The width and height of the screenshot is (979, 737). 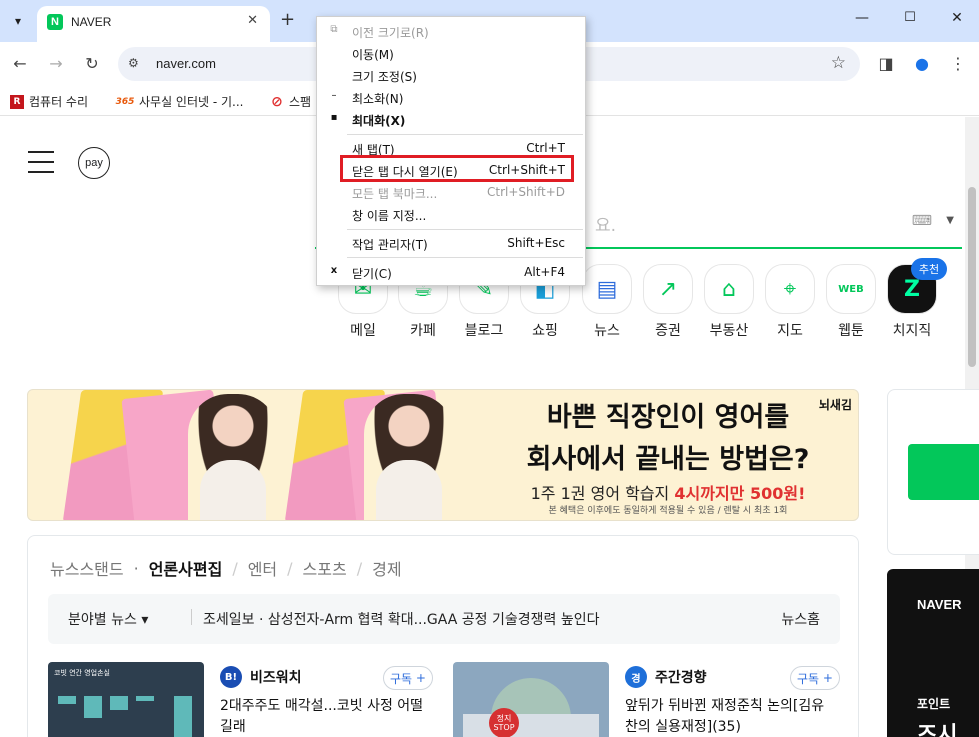 What do you see at coordinates (484, 331) in the screenshot?
I see `shortcut-label: 블로그` at bounding box center [484, 331].